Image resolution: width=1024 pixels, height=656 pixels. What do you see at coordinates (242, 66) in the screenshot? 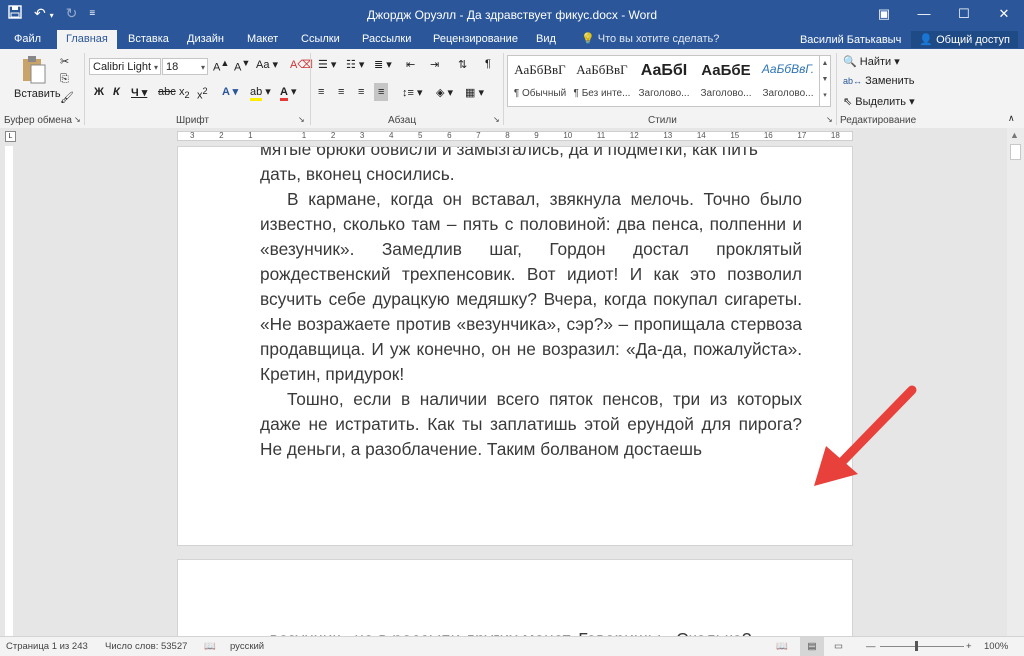
I see `shrink-font-icon: A▼` at bounding box center [242, 66].